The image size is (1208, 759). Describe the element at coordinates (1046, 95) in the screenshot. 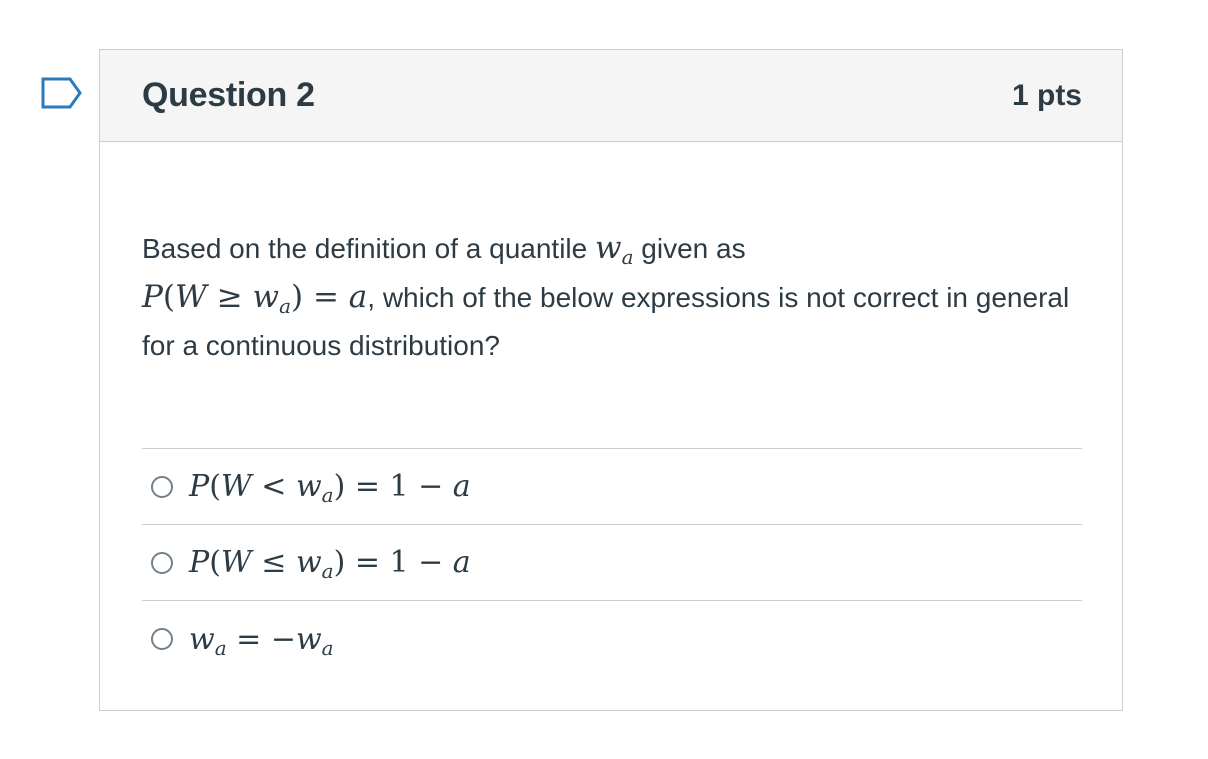

I see `question-points: 1 pts` at that location.